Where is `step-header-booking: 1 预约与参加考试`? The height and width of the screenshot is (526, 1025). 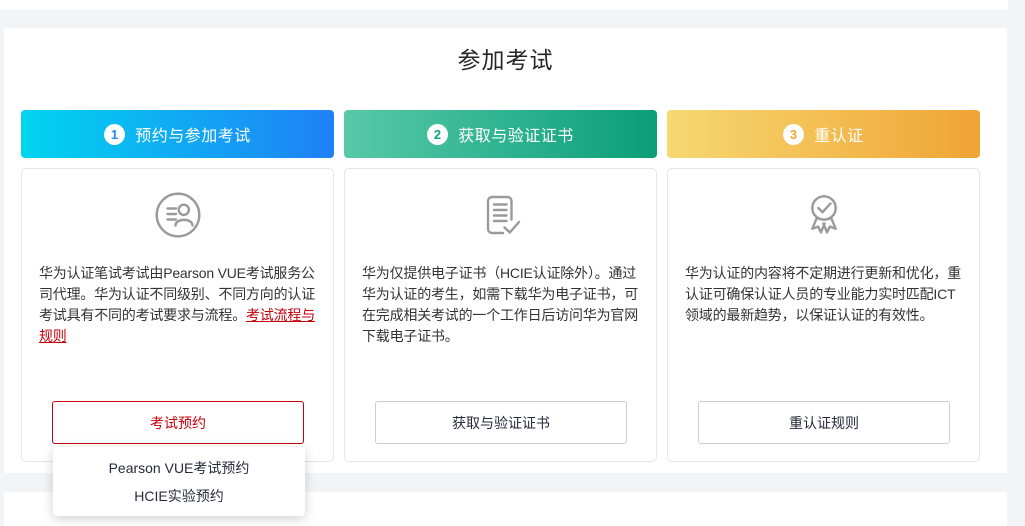 step-header-booking: 1 预约与参加考试 is located at coordinates (177, 134).